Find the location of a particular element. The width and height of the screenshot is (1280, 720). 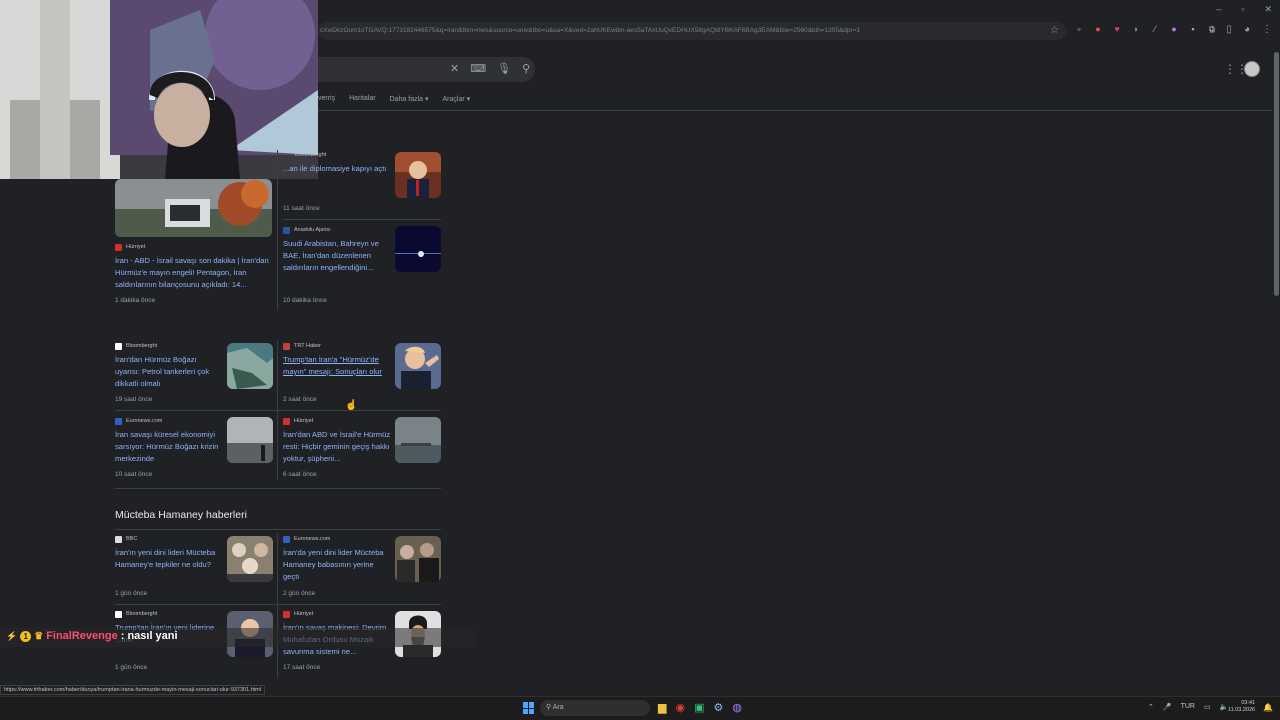

news-time: 10 saat önce is located at coordinates (134, 474).